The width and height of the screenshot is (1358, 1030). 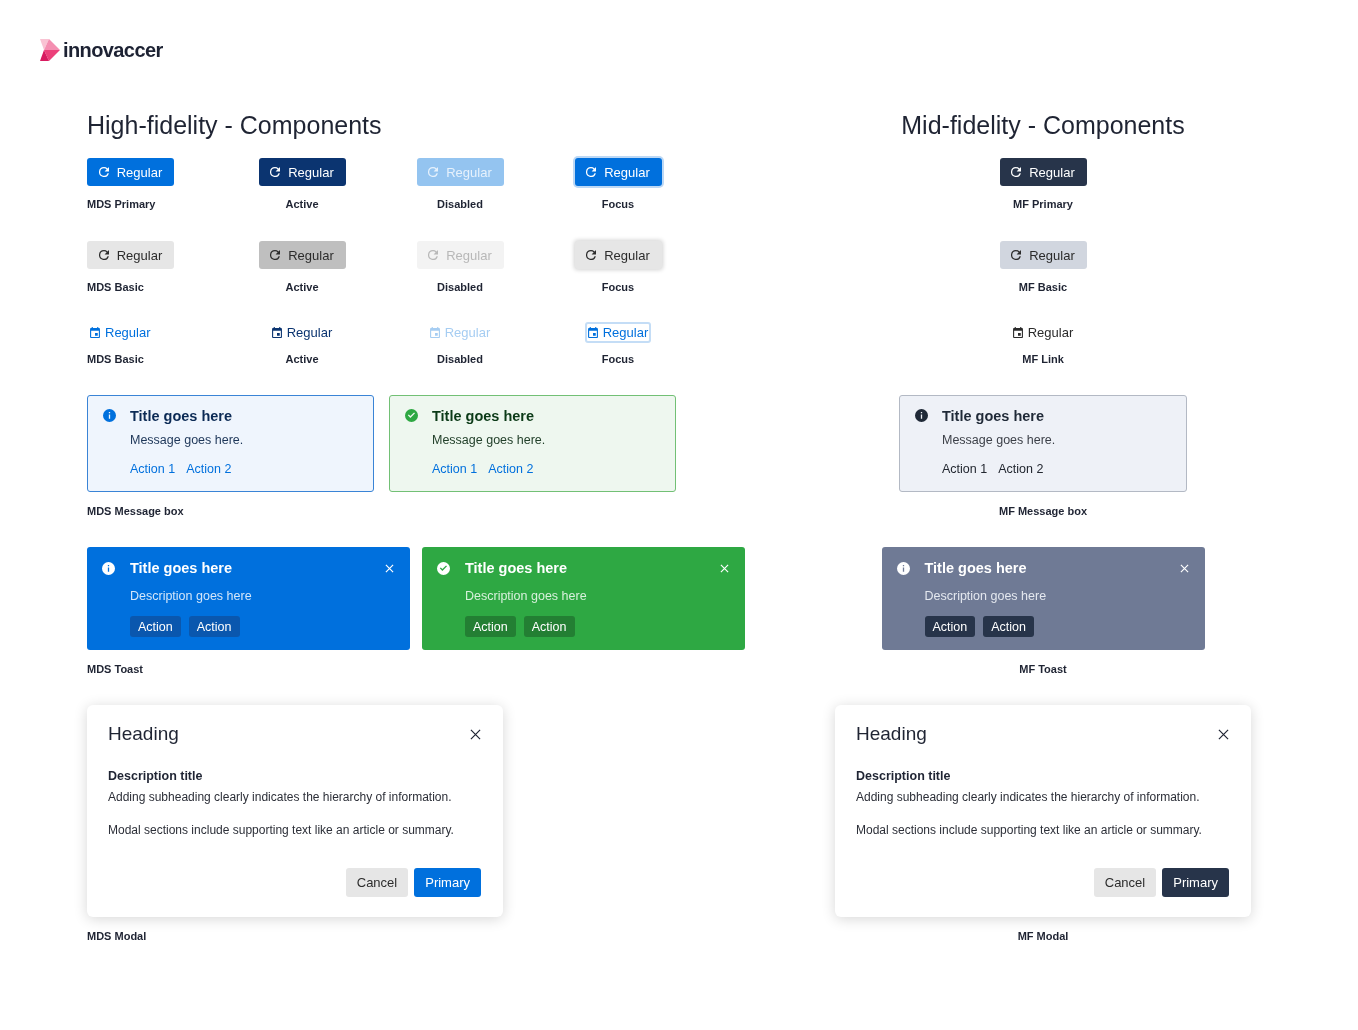 I want to click on caption: MF Toast, so click(x=1043, y=669).